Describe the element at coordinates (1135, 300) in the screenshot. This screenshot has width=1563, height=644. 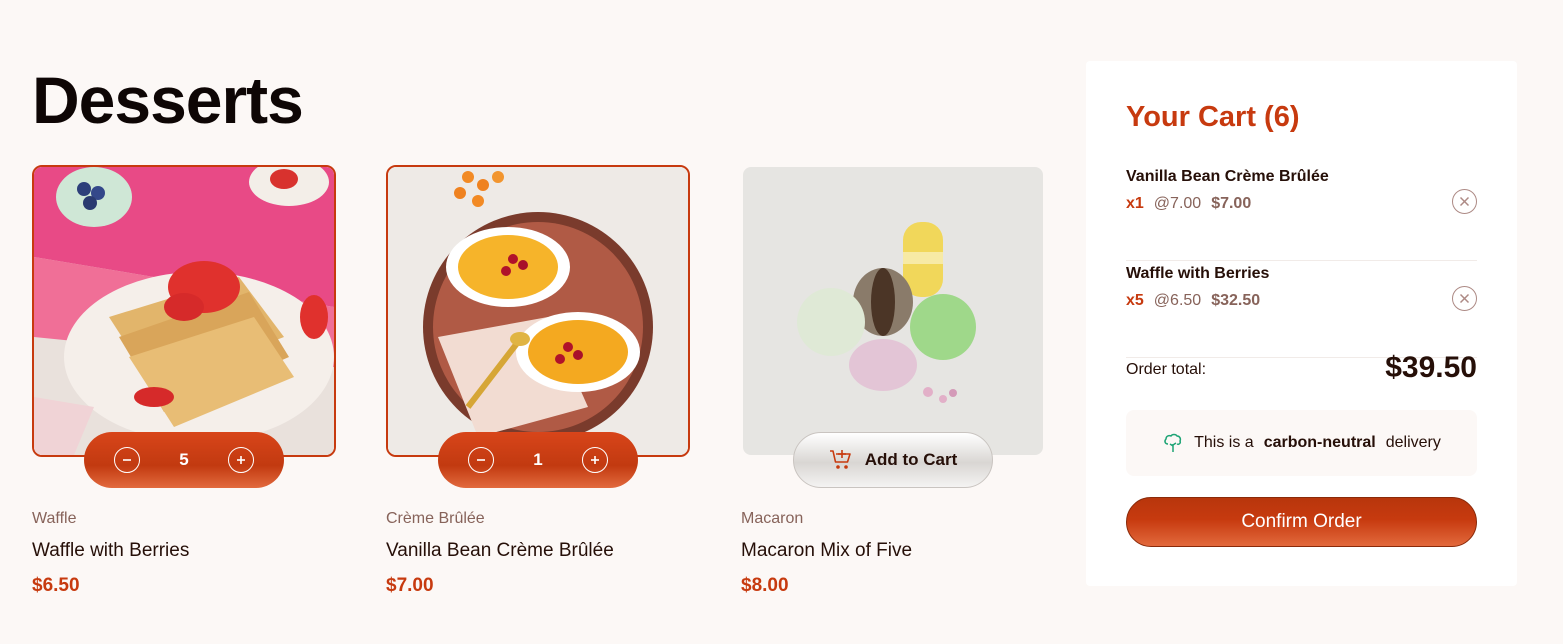
I see `cart-item-qty: x5` at that location.